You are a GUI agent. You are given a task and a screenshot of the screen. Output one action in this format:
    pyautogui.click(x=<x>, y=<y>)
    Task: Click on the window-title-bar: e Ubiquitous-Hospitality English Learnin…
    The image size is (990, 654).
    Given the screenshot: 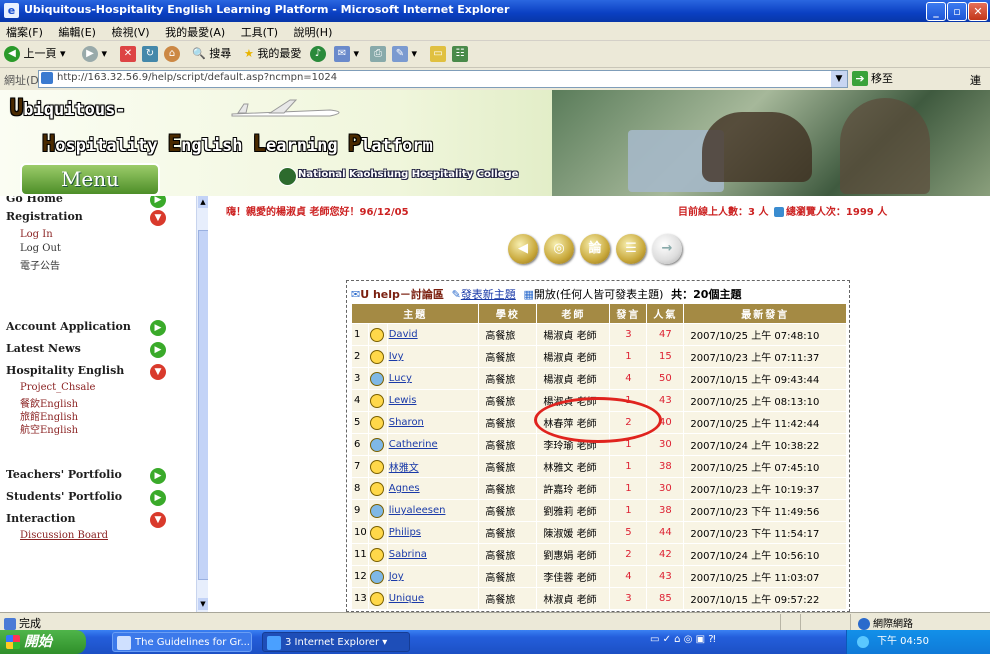 What is the action you would take?
    pyautogui.click(x=495, y=11)
    